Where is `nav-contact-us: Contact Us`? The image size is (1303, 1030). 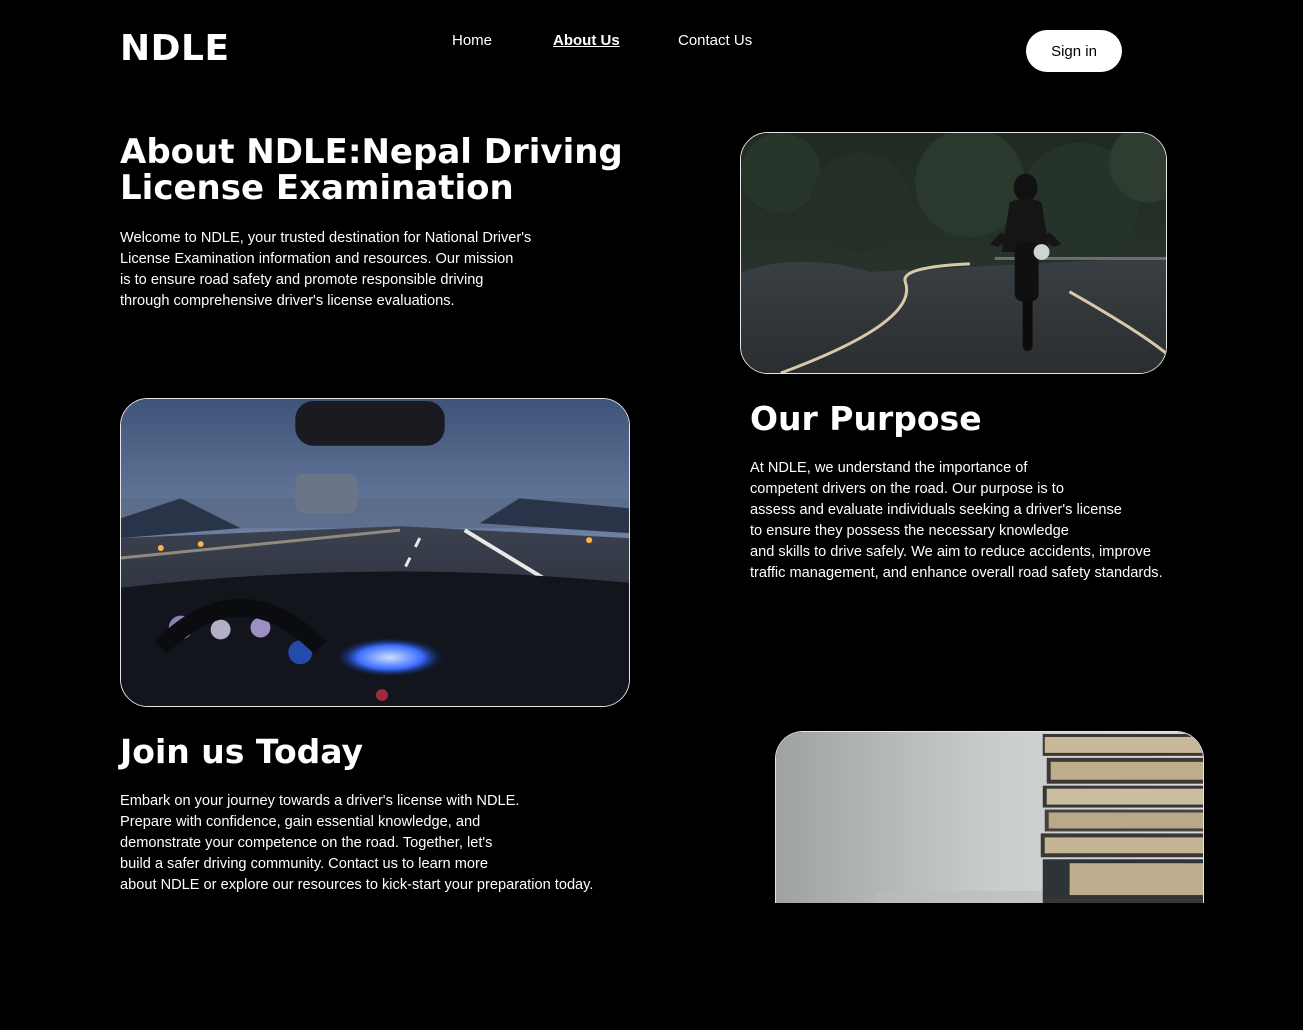
nav-contact-us: Contact Us is located at coordinates (715, 40).